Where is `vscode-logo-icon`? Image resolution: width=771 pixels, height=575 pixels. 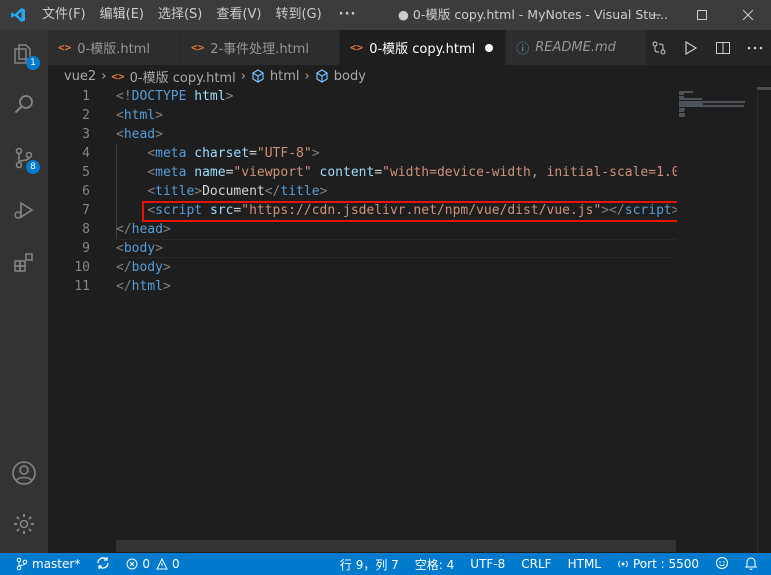
vscode-logo-icon is located at coordinates (17, 15).